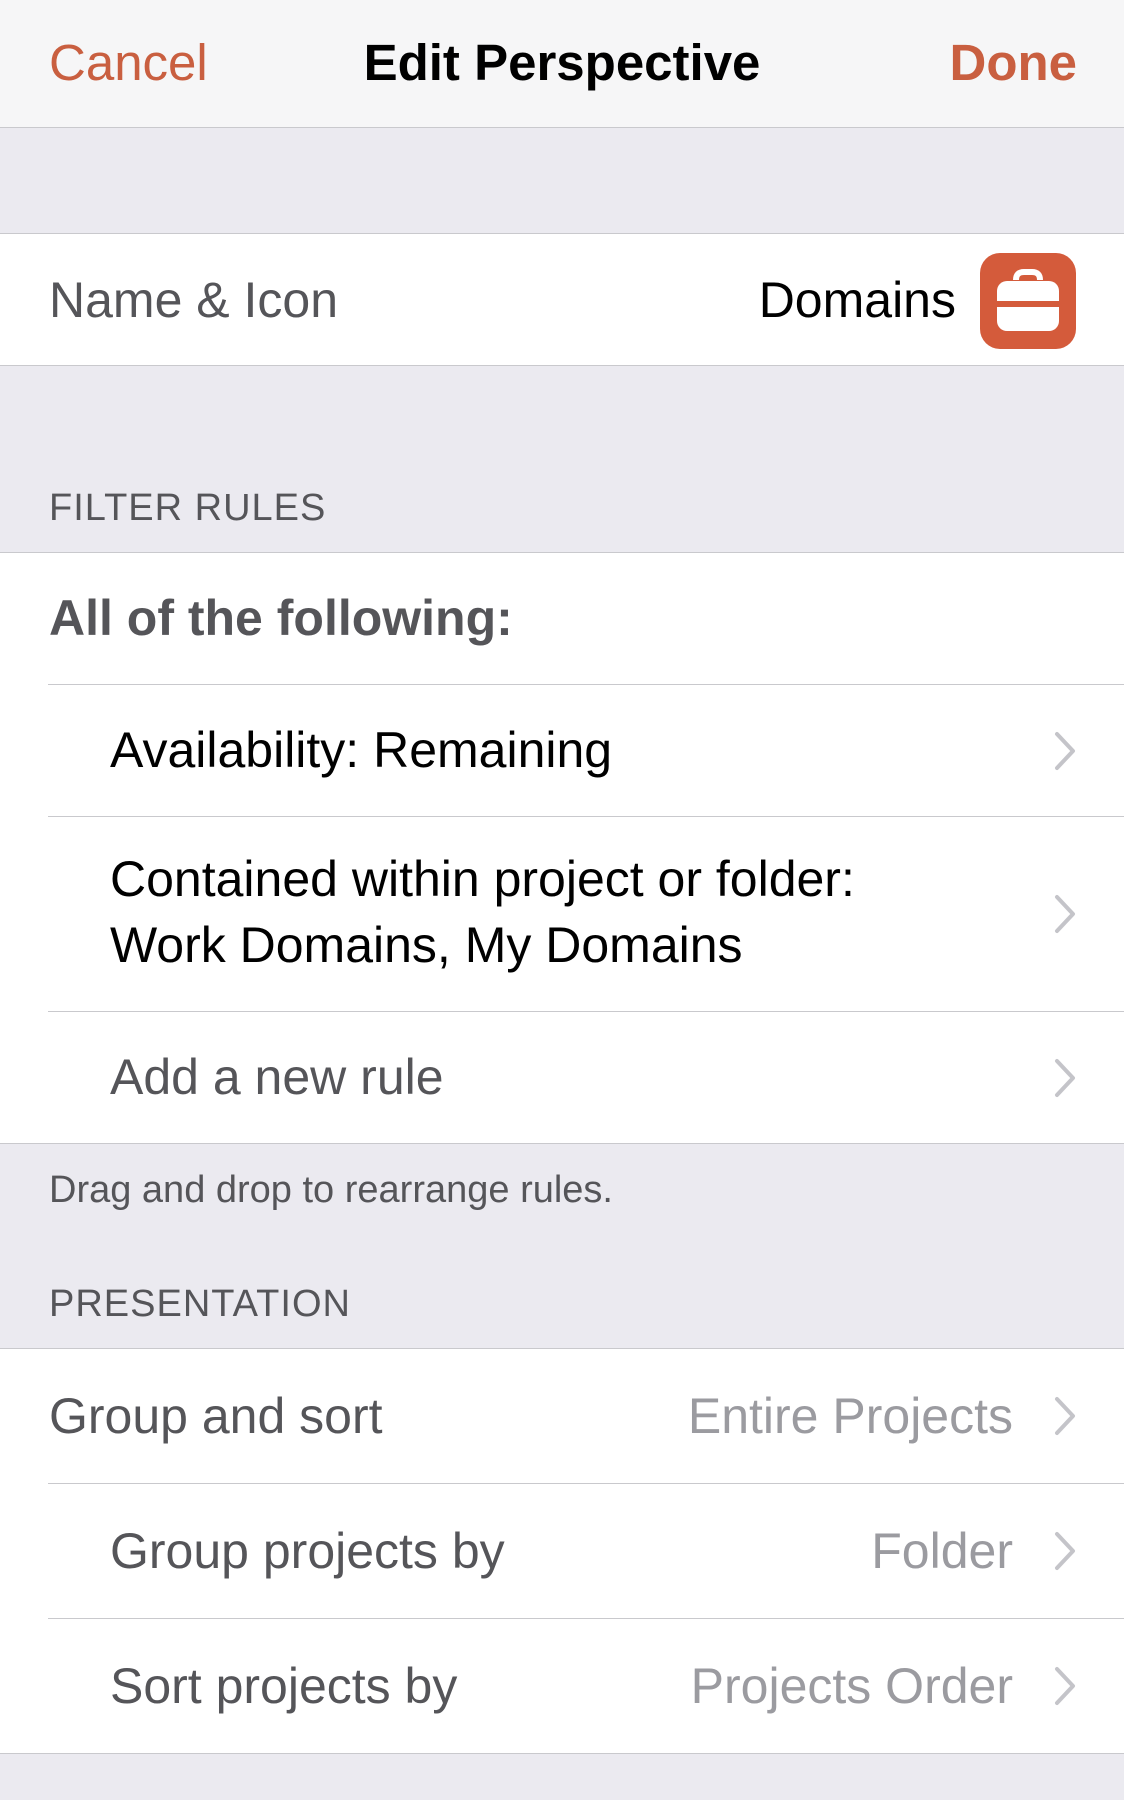 Image resolution: width=1124 pixels, height=1800 pixels. I want to click on filter-rules-header: FILTER RULES, so click(188, 508).